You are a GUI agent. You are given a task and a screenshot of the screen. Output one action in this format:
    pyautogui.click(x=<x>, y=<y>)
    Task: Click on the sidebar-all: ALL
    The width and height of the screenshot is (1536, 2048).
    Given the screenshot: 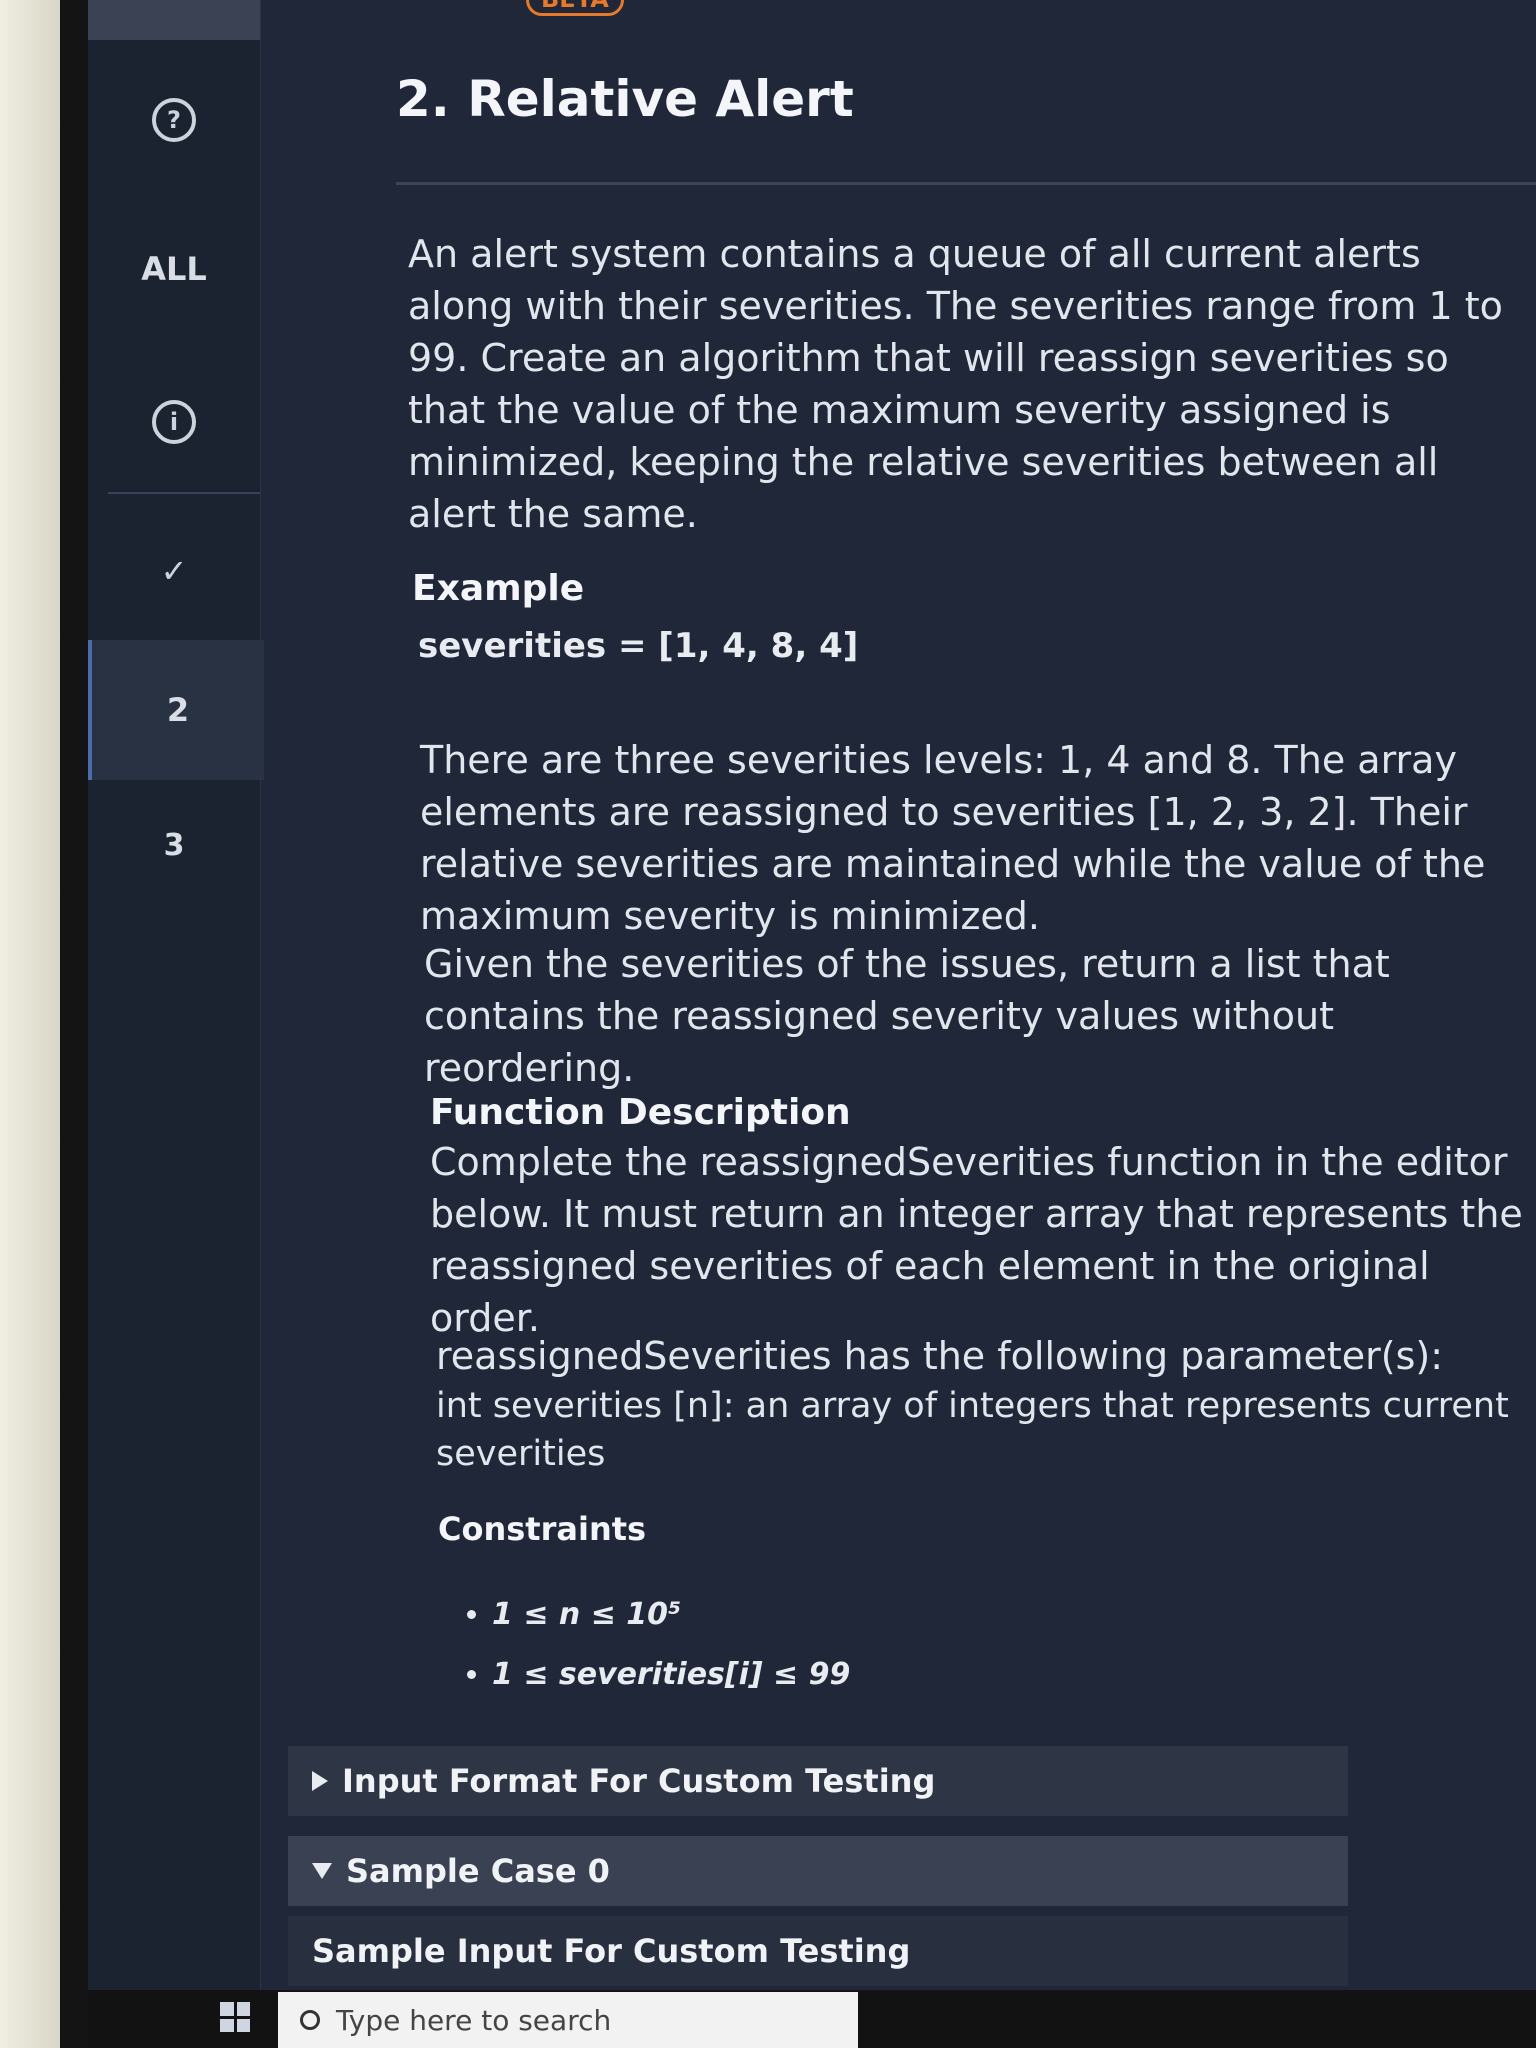 What is the action you would take?
    pyautogui.click(x=174, y=269)
    